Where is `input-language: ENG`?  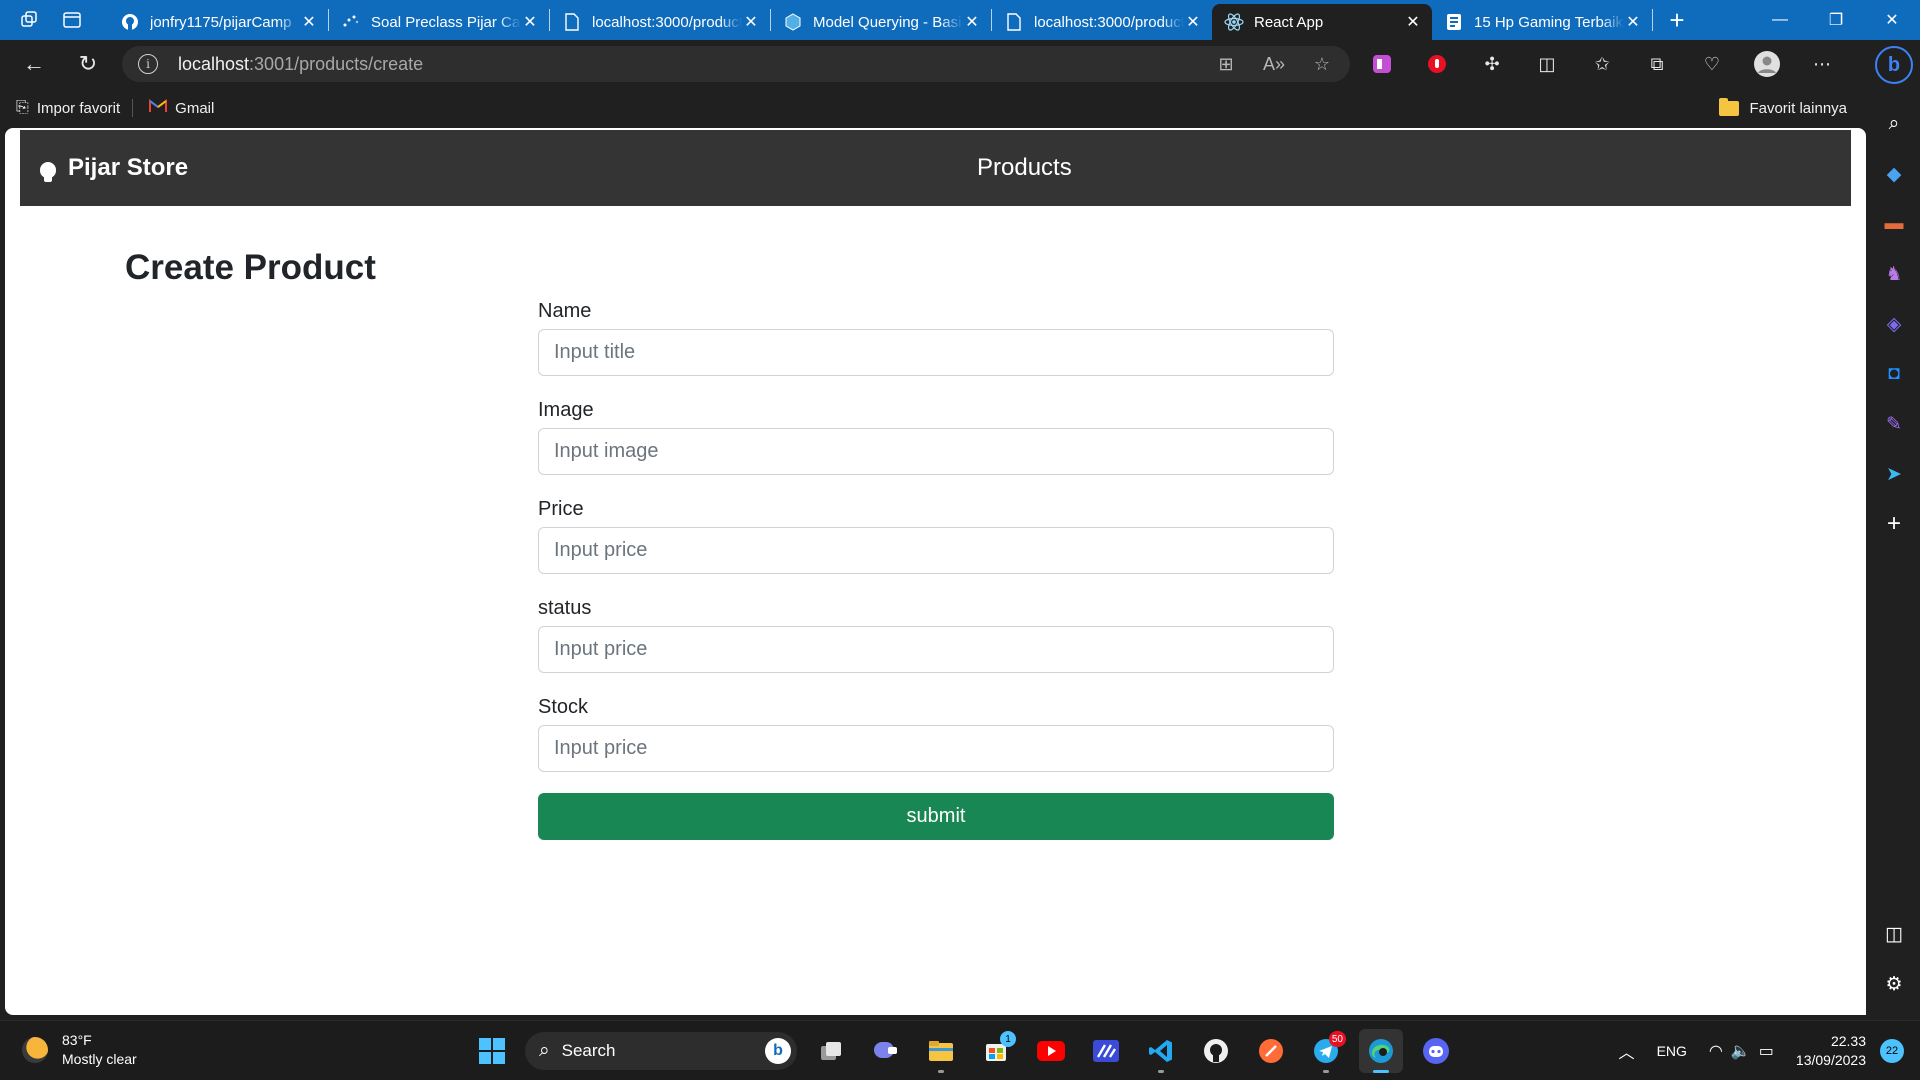
input-language: ENG is located at coordinates (1672, 1051).